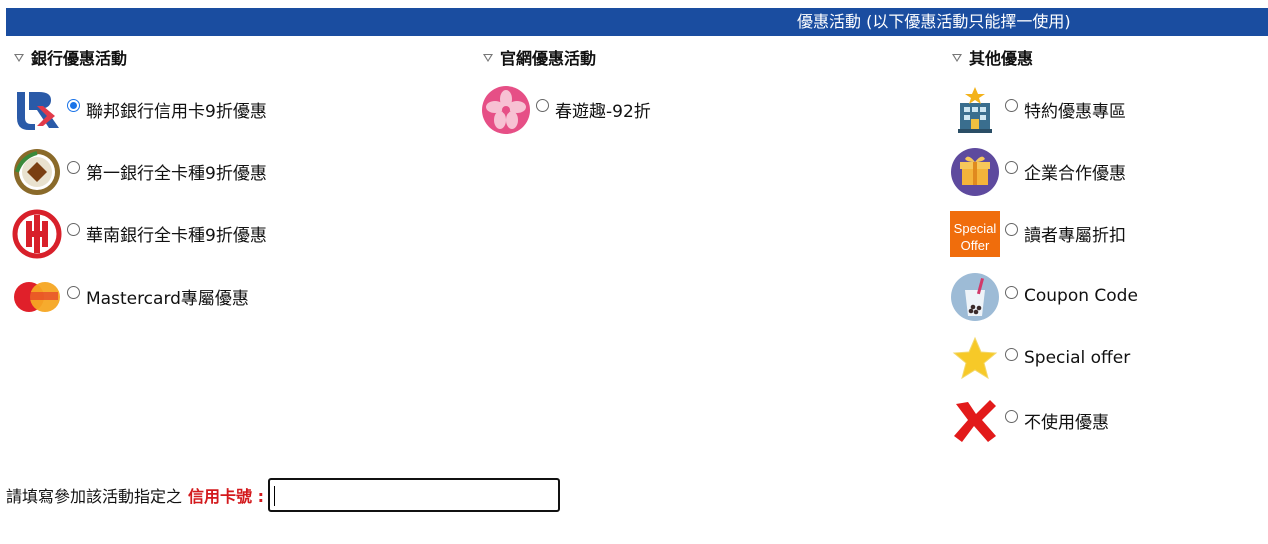 The image size is (1268, 544). I want to click on official-promotions-column: 官網優惠活動, so click(538, 57).